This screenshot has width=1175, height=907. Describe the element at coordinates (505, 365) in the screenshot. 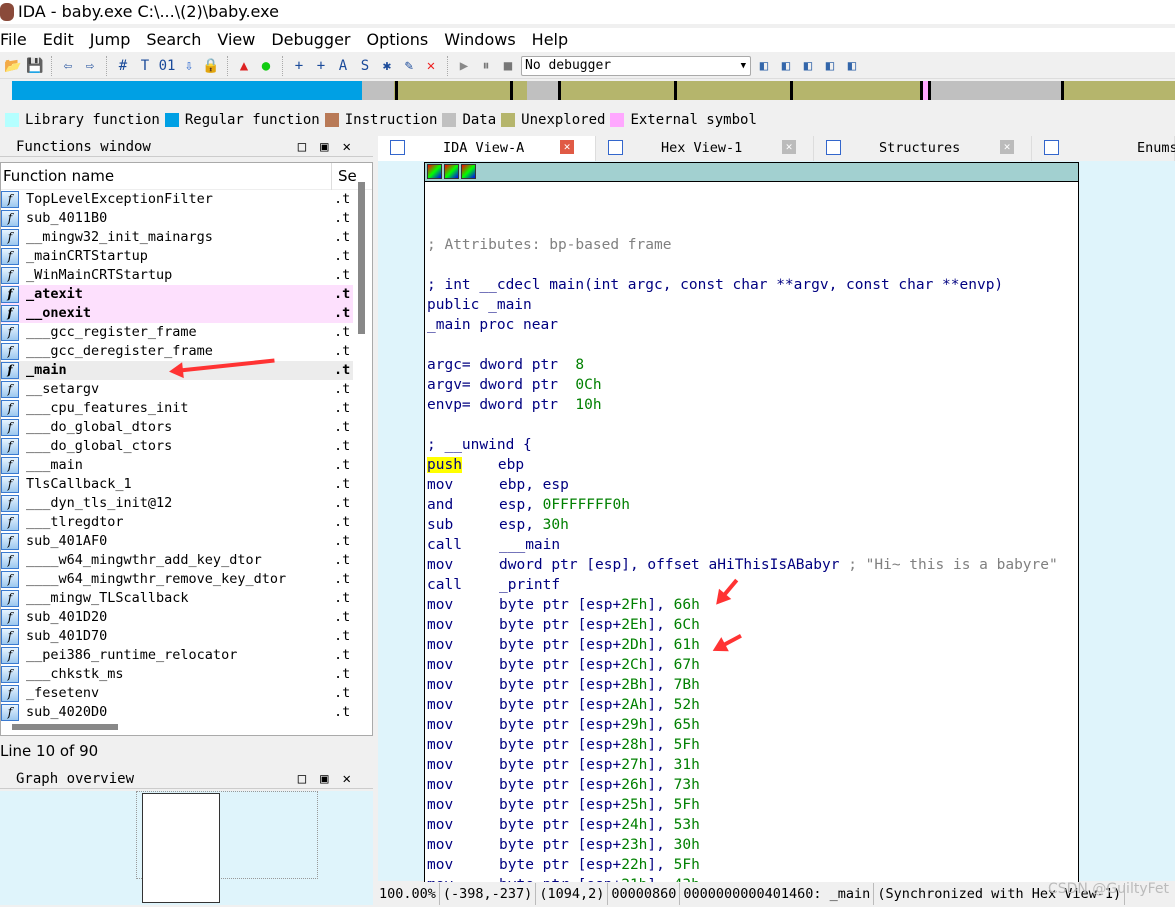

I see `disasm-line: argc= dword ptr 8` at that location.